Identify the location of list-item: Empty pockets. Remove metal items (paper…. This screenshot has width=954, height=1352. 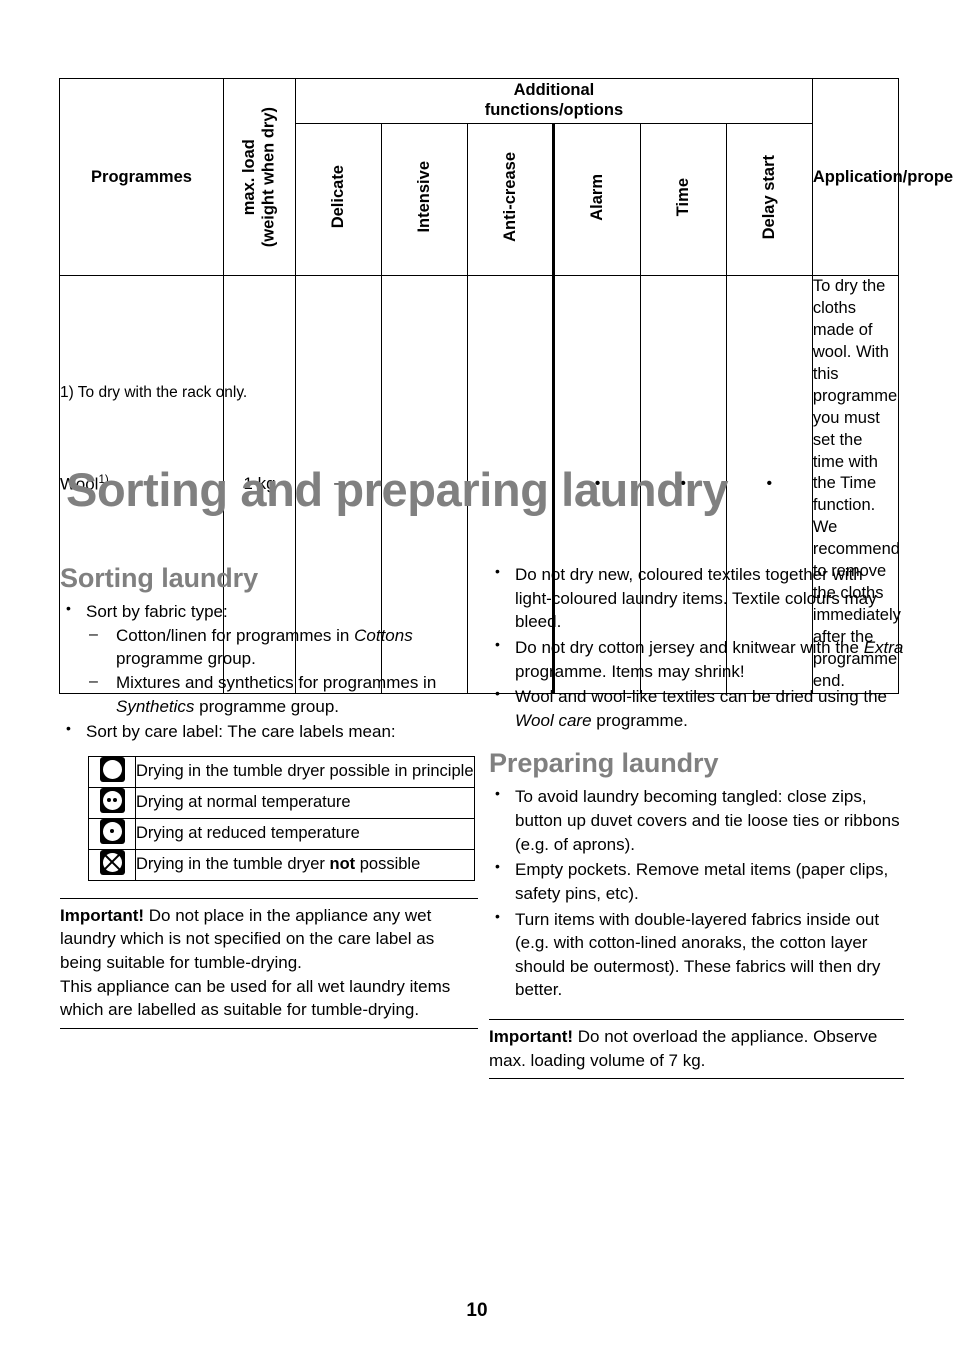
(696, 881).